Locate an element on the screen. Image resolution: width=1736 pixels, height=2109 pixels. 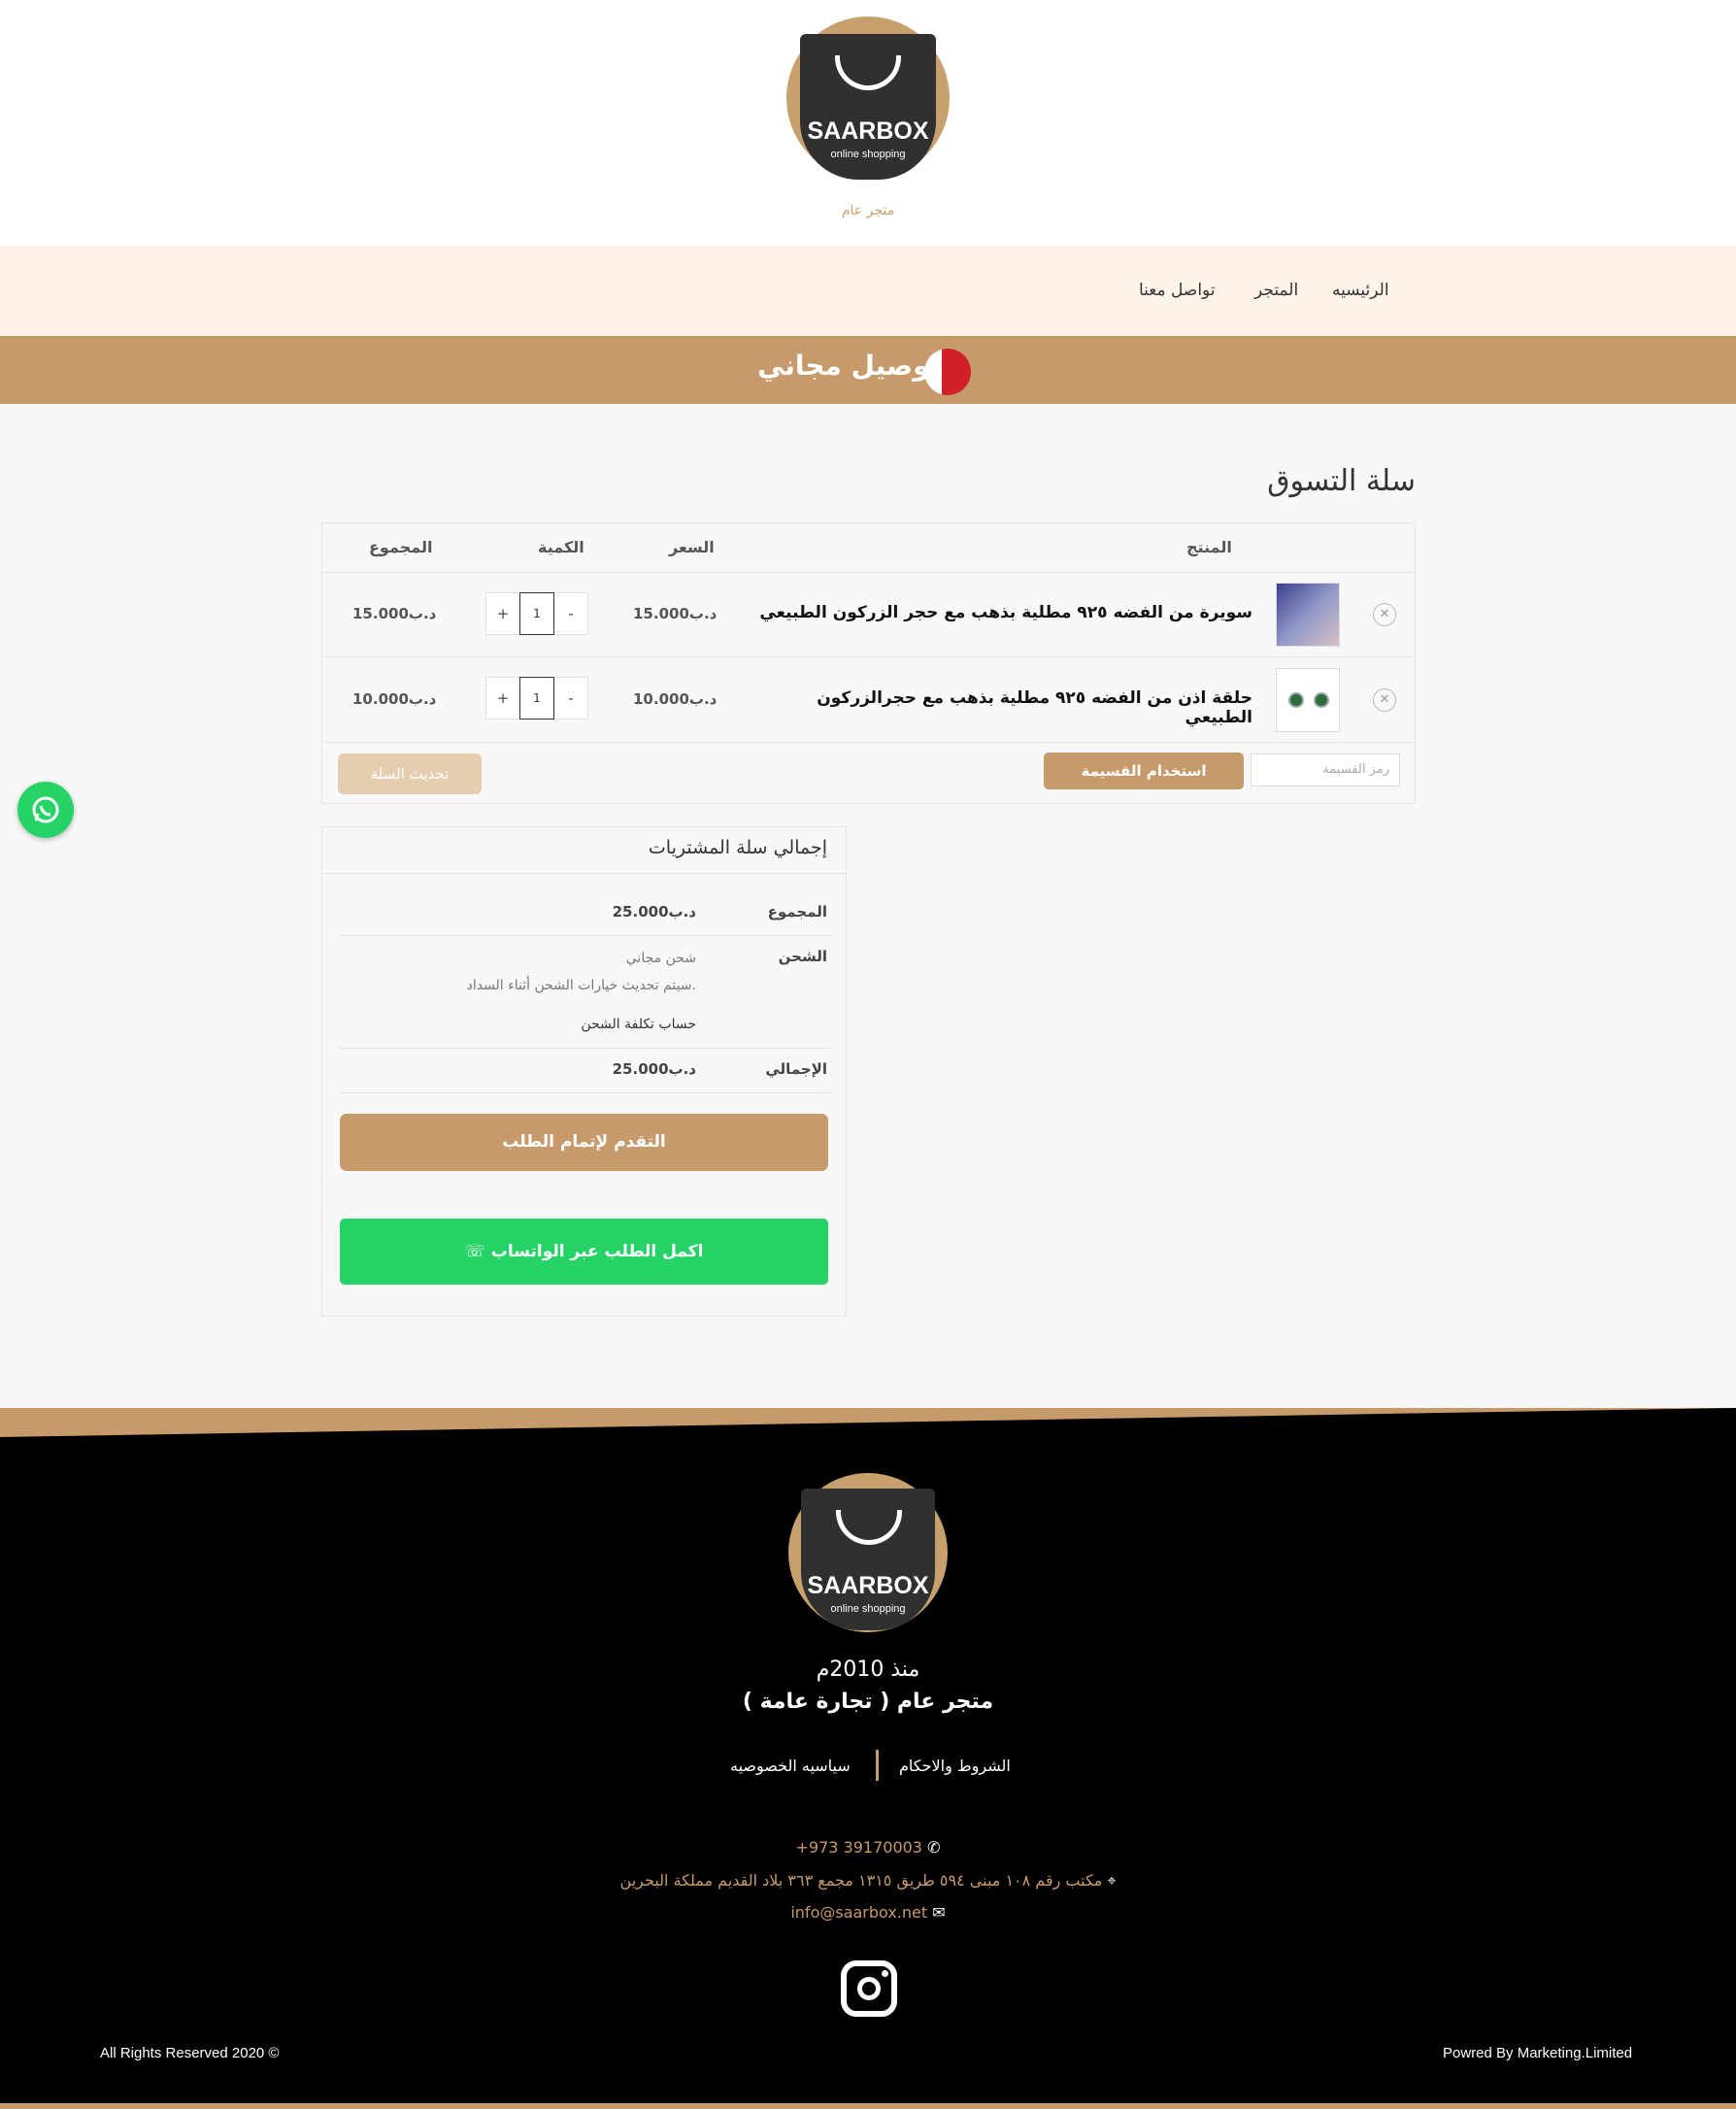
col-header-product: المنتج is located at coordinates (1209, 547).